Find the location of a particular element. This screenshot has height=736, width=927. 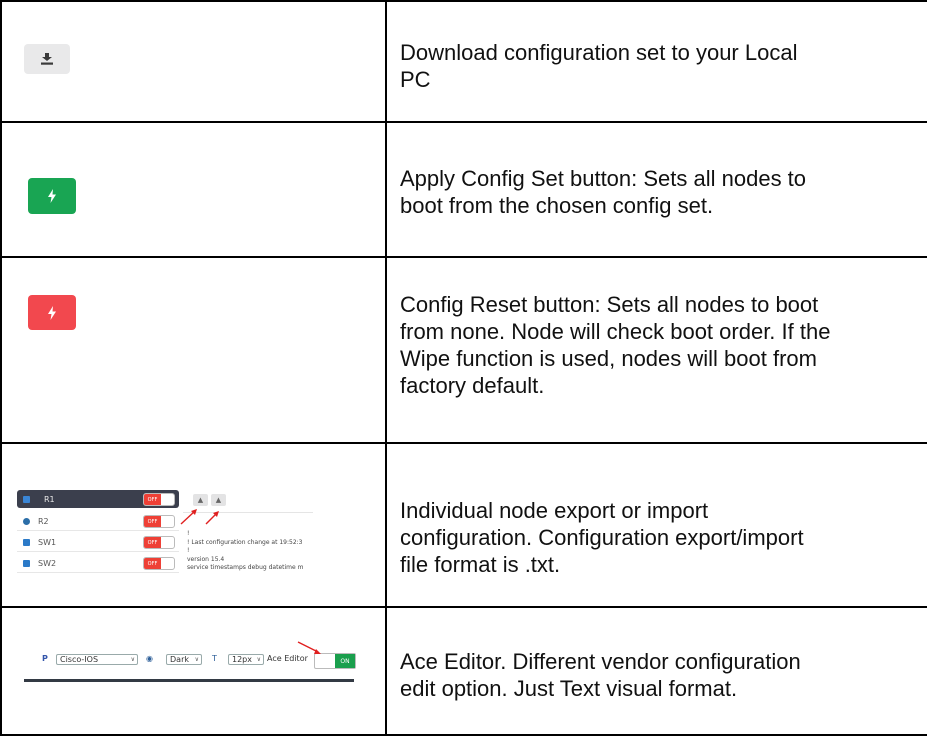

red-arrow-annotation is located at coordinates (309, 647).